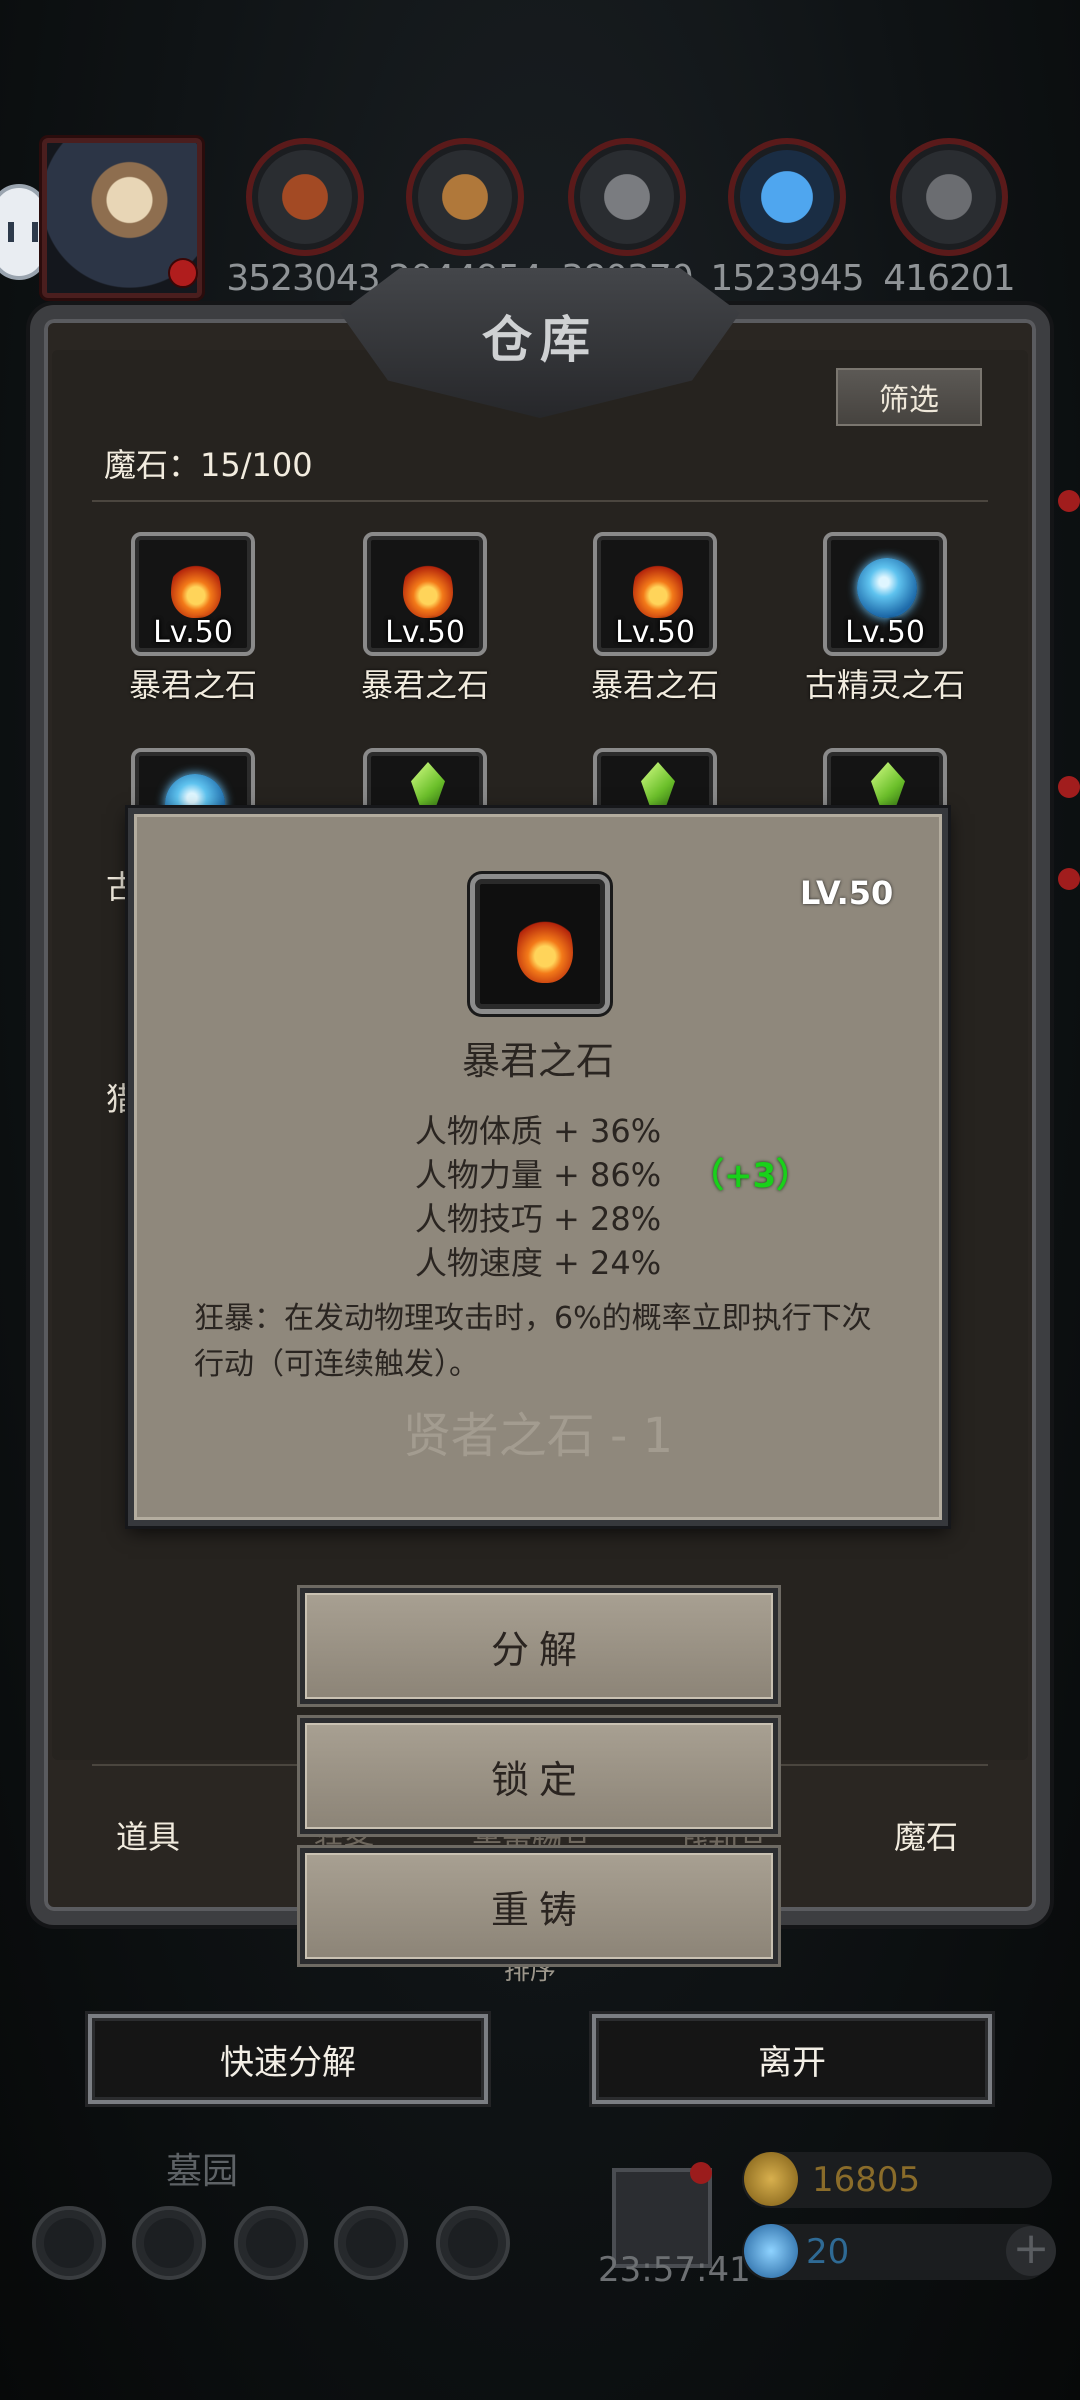  What do you see at coordinates (538, 1131) in the screenshot?
I see `stat-line: 人物体质 + 36%` at bounding box center [538, 1131].